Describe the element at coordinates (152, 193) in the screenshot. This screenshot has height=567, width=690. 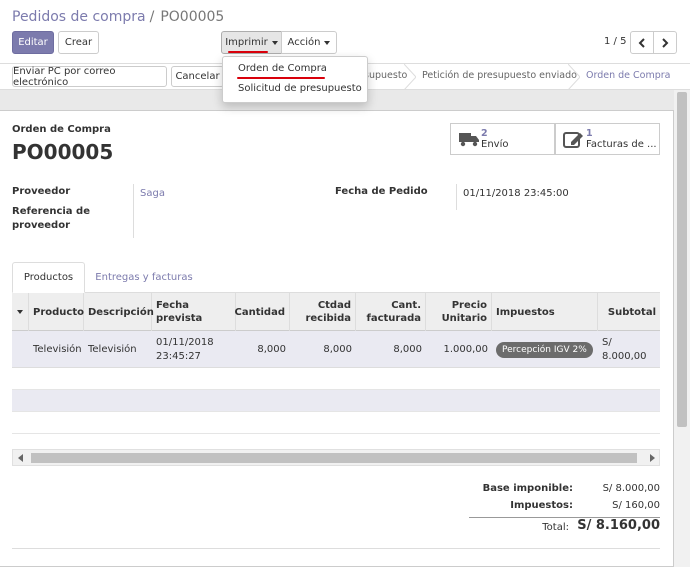
I see `vendor-link: Saga` at that location.